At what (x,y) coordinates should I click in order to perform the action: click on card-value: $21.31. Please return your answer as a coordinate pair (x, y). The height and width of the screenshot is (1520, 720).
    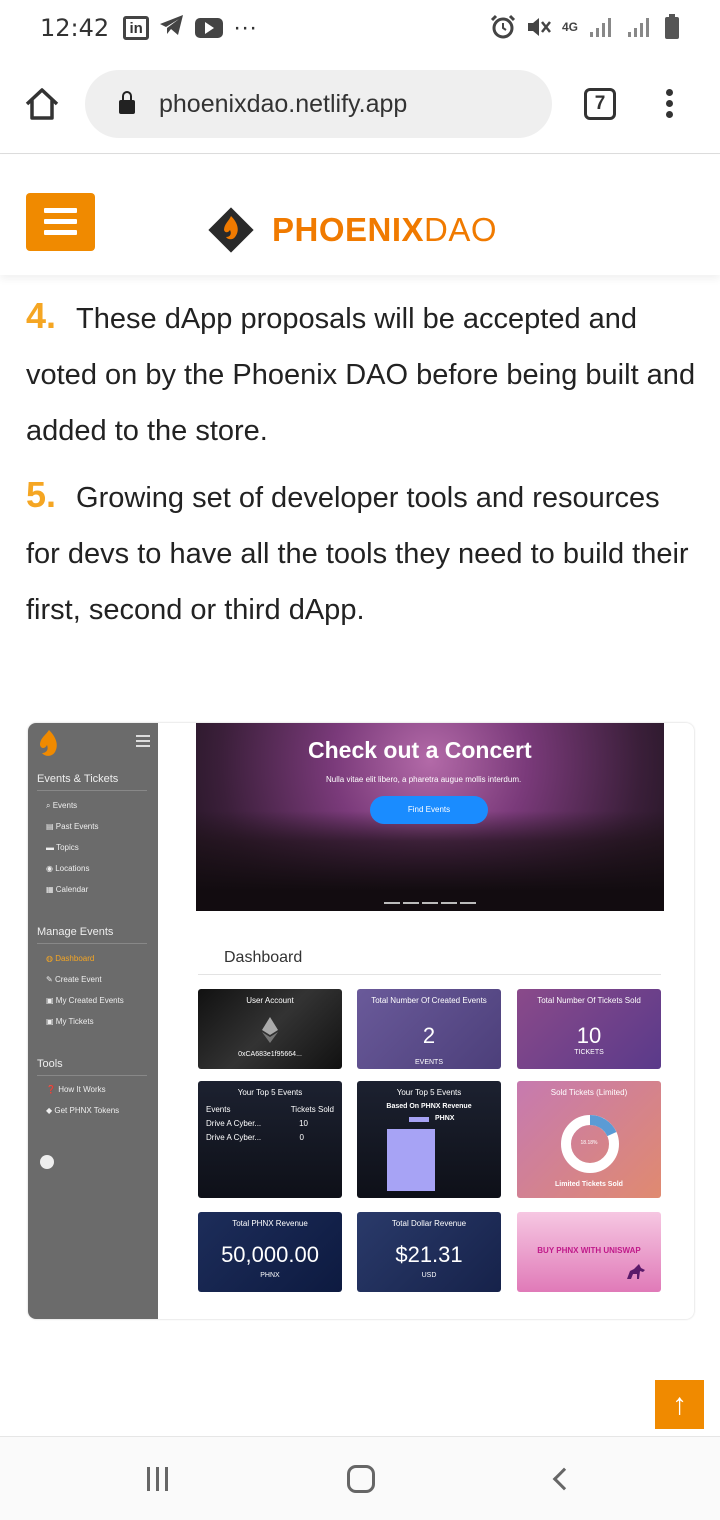
    Looking at the image, I should click on (429, 1254).